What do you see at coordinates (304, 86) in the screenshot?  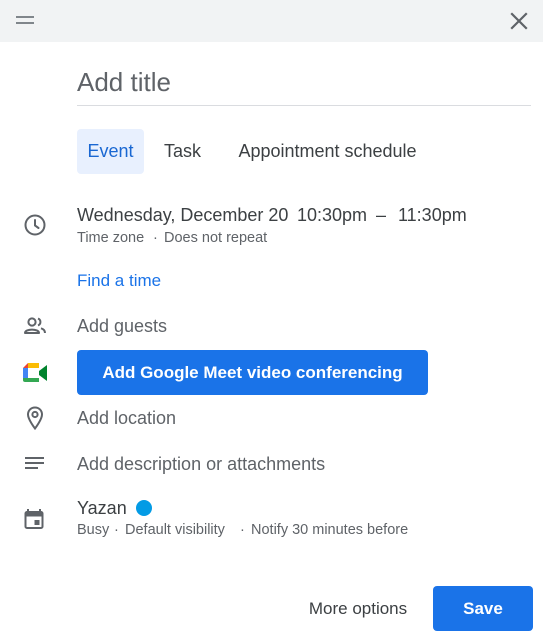 I see `title-input` at bounding box center [304, 86].